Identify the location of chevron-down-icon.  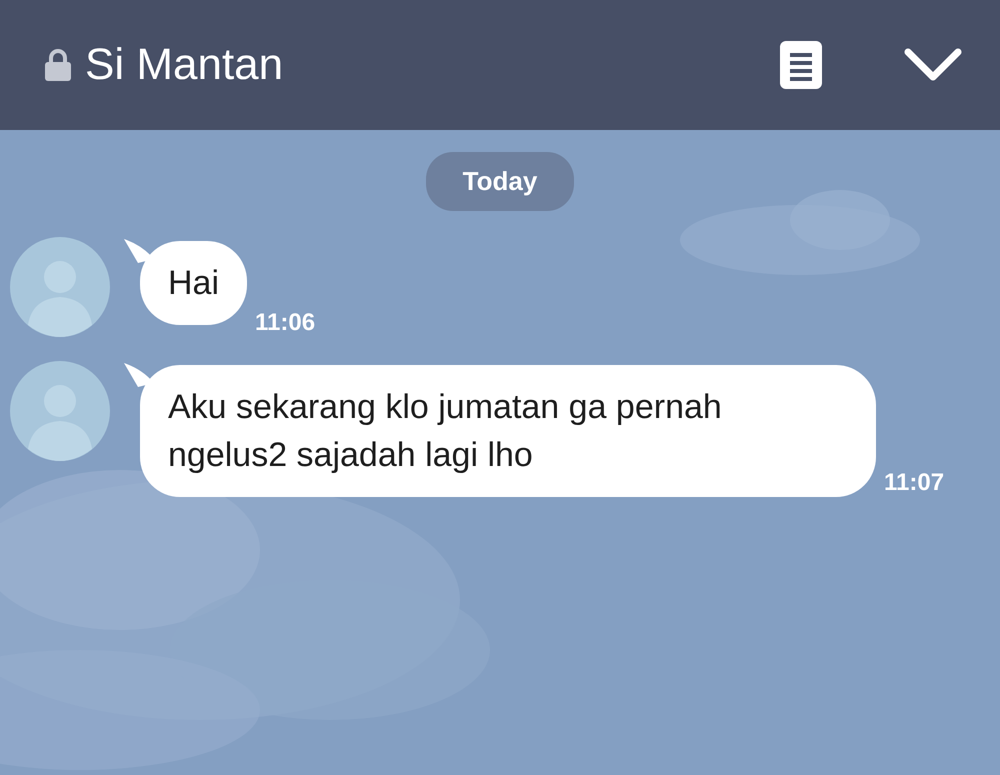
(933, 65).